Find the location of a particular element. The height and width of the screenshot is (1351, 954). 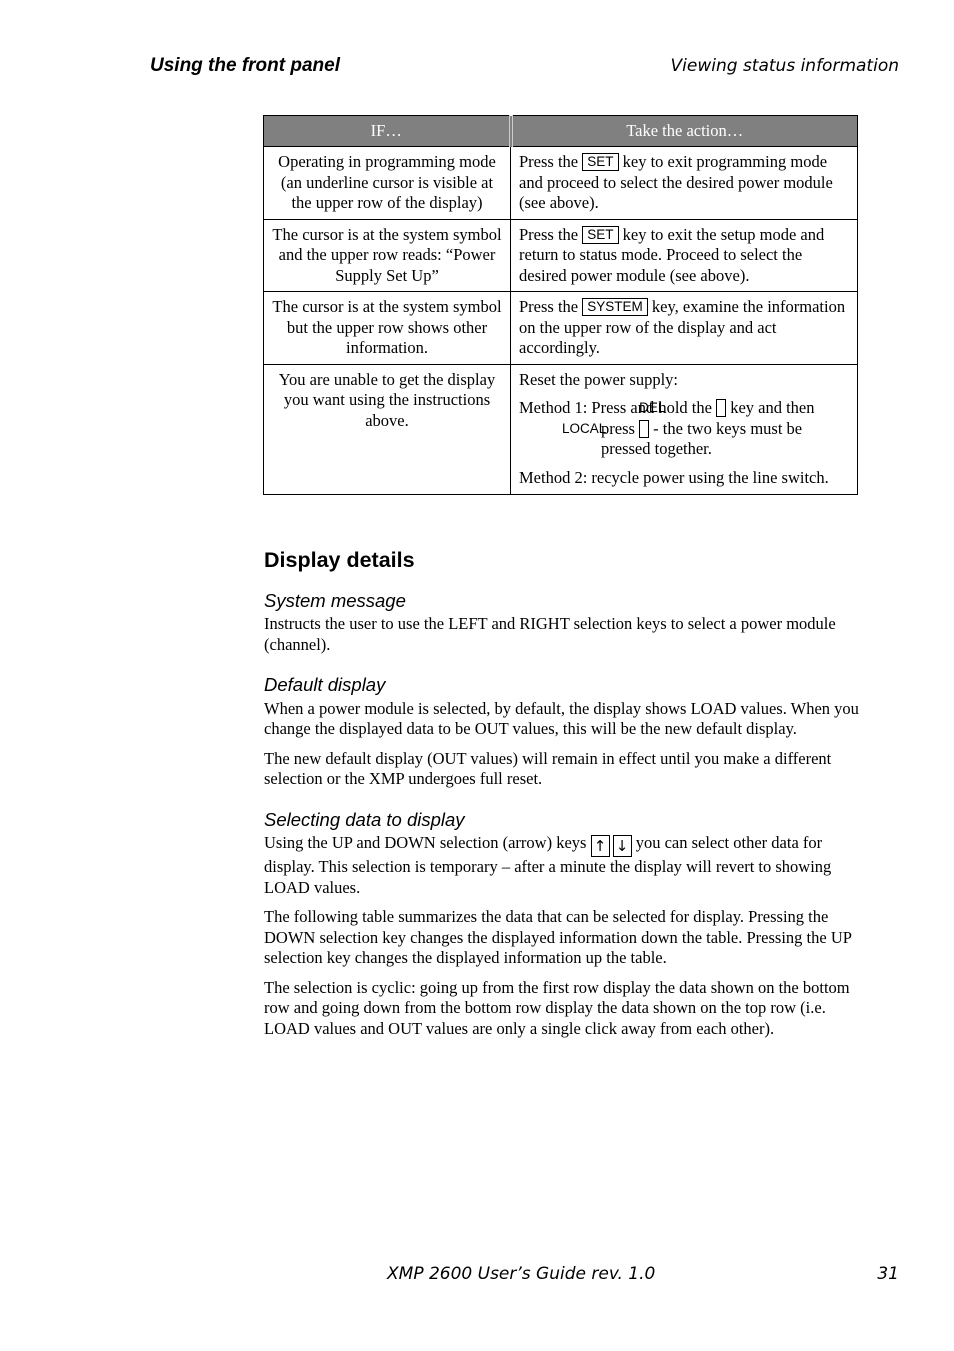

system-key: SYSTEM is located at coordinates (615, 307).